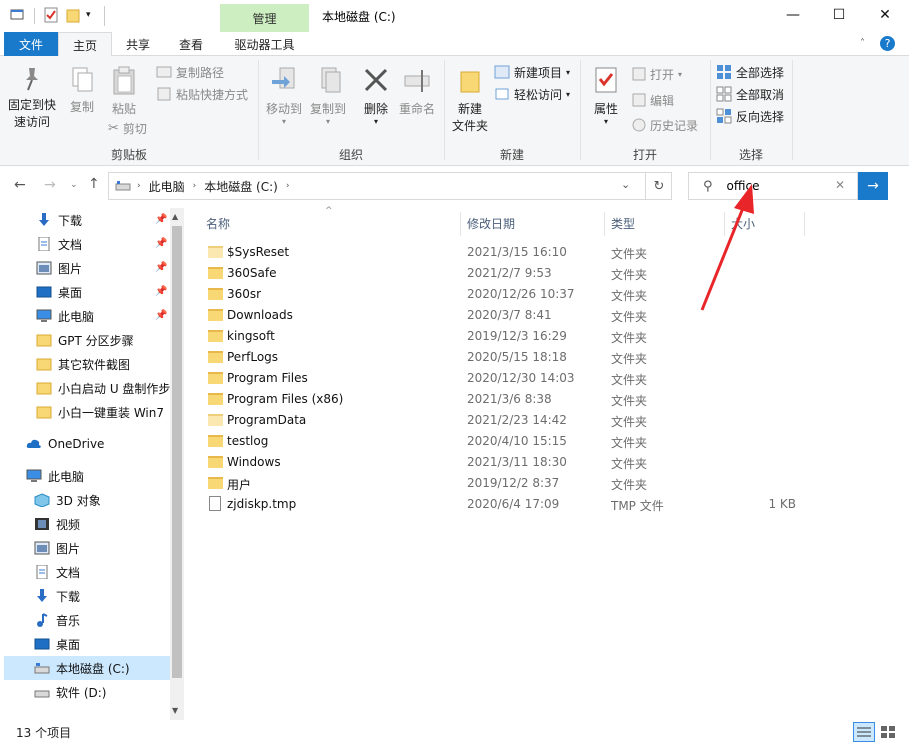 Image resolution: width=909 pixels, height=746 pixels. I want to click on manage-contextual-tab: 管理, so click(264, 18).